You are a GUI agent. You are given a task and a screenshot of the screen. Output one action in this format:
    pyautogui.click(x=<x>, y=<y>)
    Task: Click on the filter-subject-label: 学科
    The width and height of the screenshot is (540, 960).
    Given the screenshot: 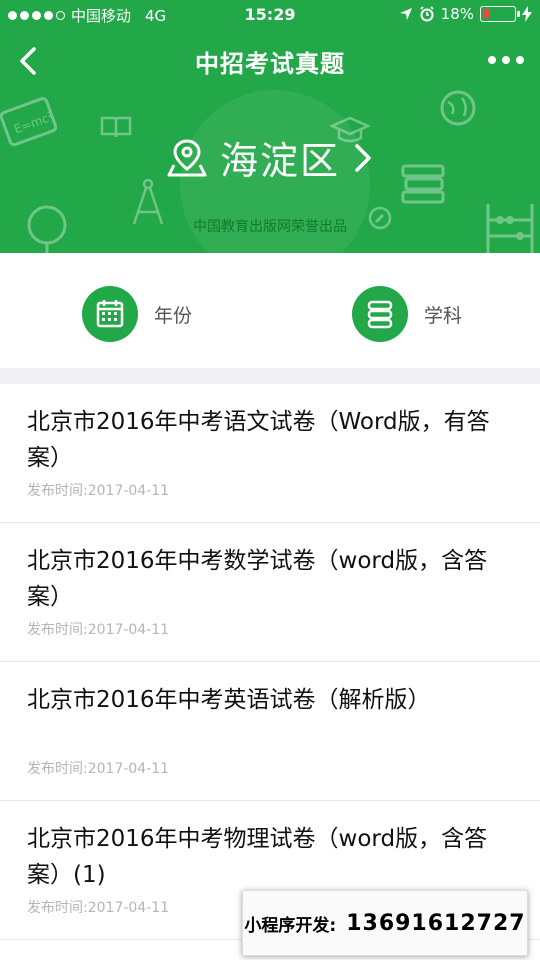 What is the action you would take?
    pyautogui.click(x=443, y=315)
    